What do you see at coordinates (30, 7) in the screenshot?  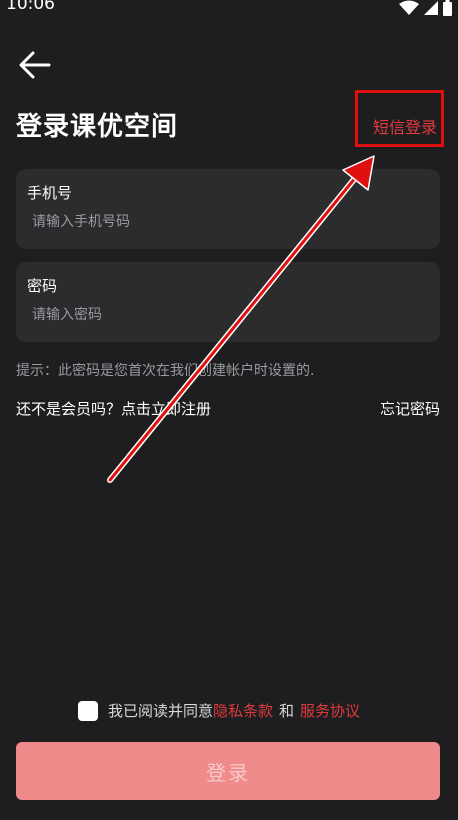 I see `status-time: 10:06` at bounding box center [30, 7].